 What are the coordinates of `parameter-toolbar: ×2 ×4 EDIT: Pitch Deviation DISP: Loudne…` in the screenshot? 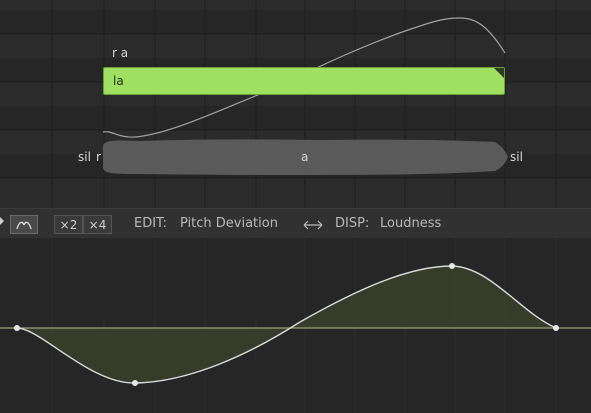 It's located at (295, 223).